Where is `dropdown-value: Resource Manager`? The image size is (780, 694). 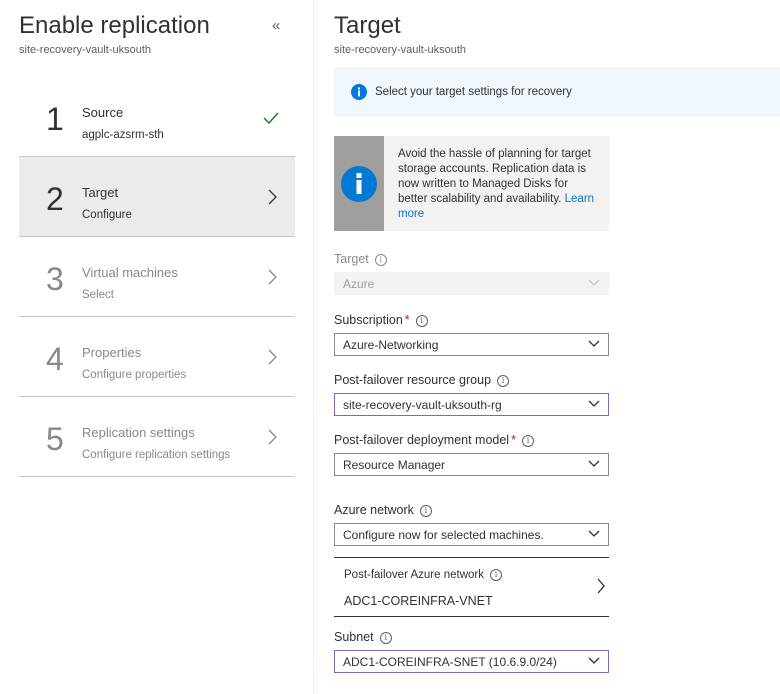 dropdown-value: Resource Manager is located at coordinates (394, 465).